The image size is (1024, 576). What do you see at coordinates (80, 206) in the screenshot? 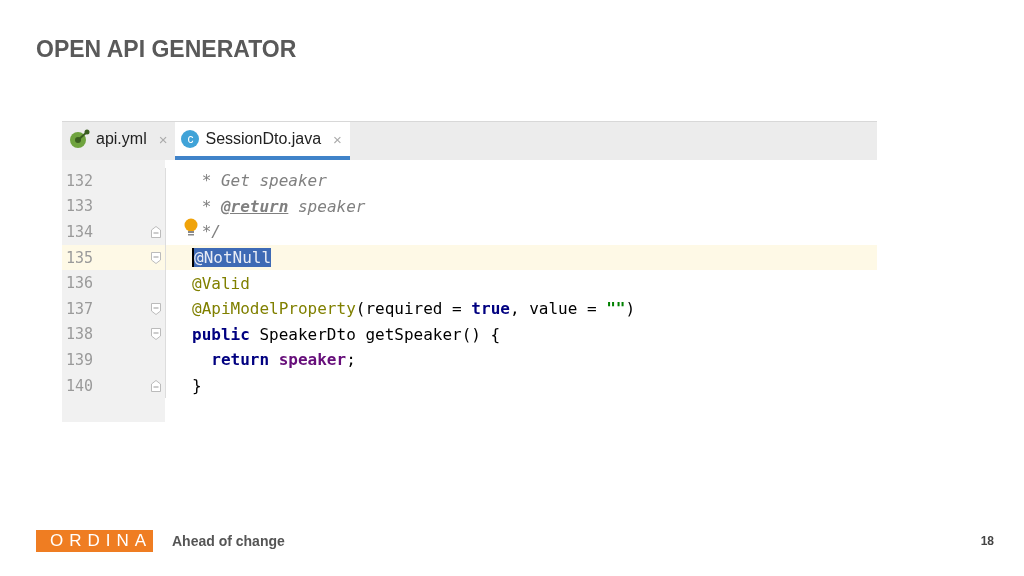
I see `line-number: 133` at bounding box center [80, 206].